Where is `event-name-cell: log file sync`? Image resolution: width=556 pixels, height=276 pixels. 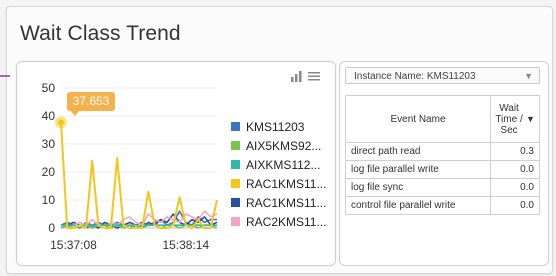 event-name-cell: log file sync is located at coordinates (418, 187).